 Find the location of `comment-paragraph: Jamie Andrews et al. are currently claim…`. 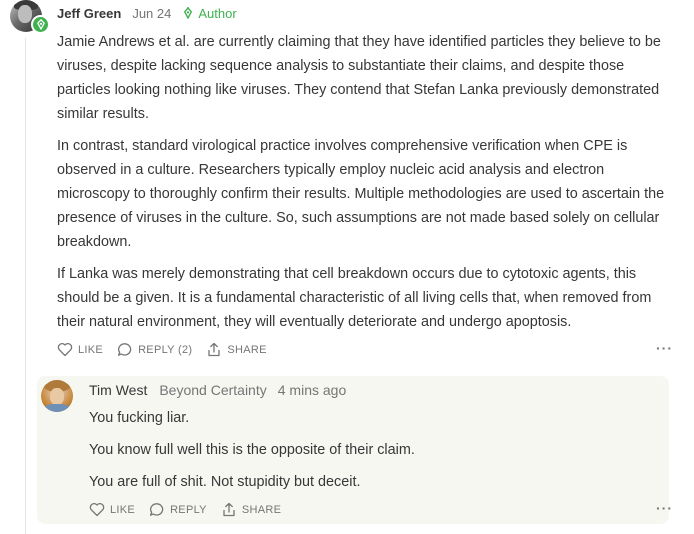

comment-paragraph: Jamie Andrews et al. are currently claim… is located at coordinates (359, 78).